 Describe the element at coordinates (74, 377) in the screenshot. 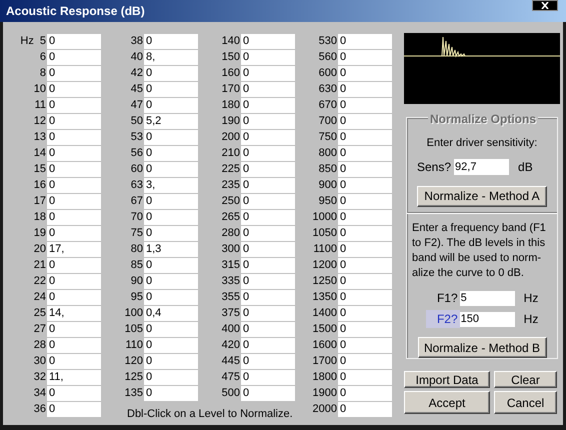

I see `level-field: 11,` at that location.